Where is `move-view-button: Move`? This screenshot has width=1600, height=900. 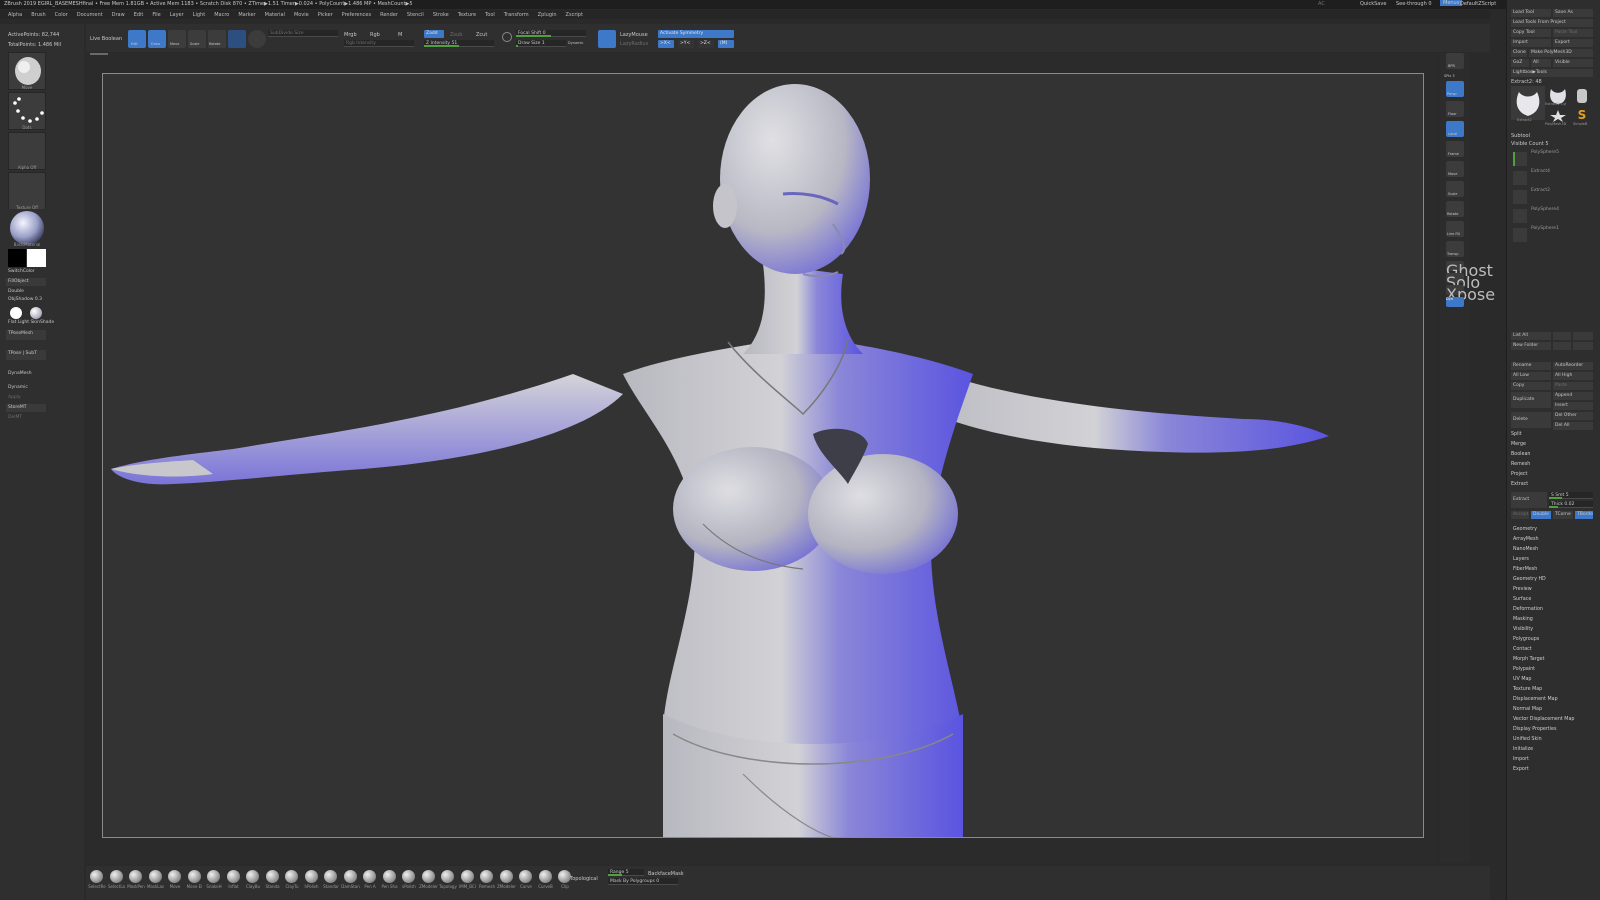 move-view-button: Move is located at coordinates (1455, 169).